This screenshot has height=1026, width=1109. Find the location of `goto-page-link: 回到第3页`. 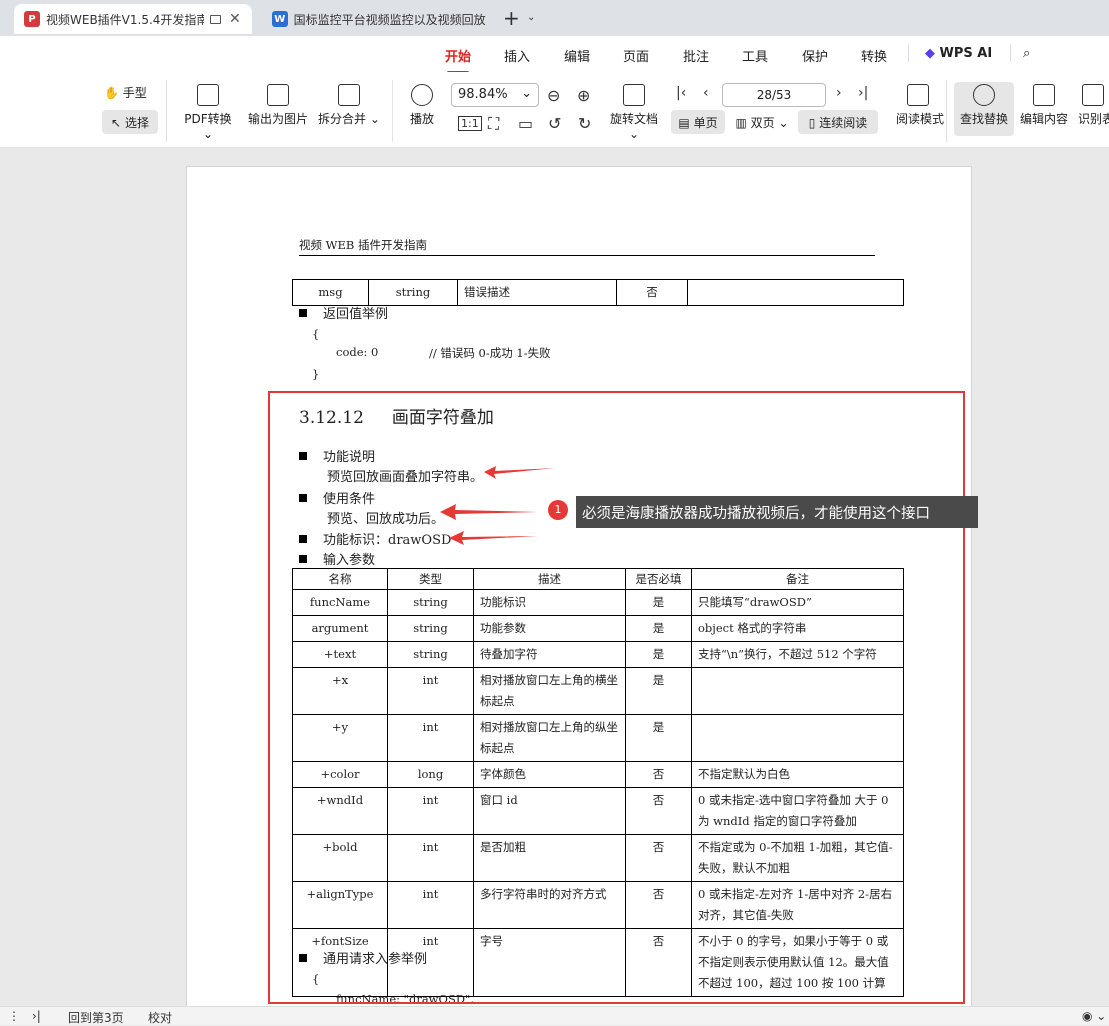

goto-page-link: 回到第3页 is located at coordinates (96, 1017).